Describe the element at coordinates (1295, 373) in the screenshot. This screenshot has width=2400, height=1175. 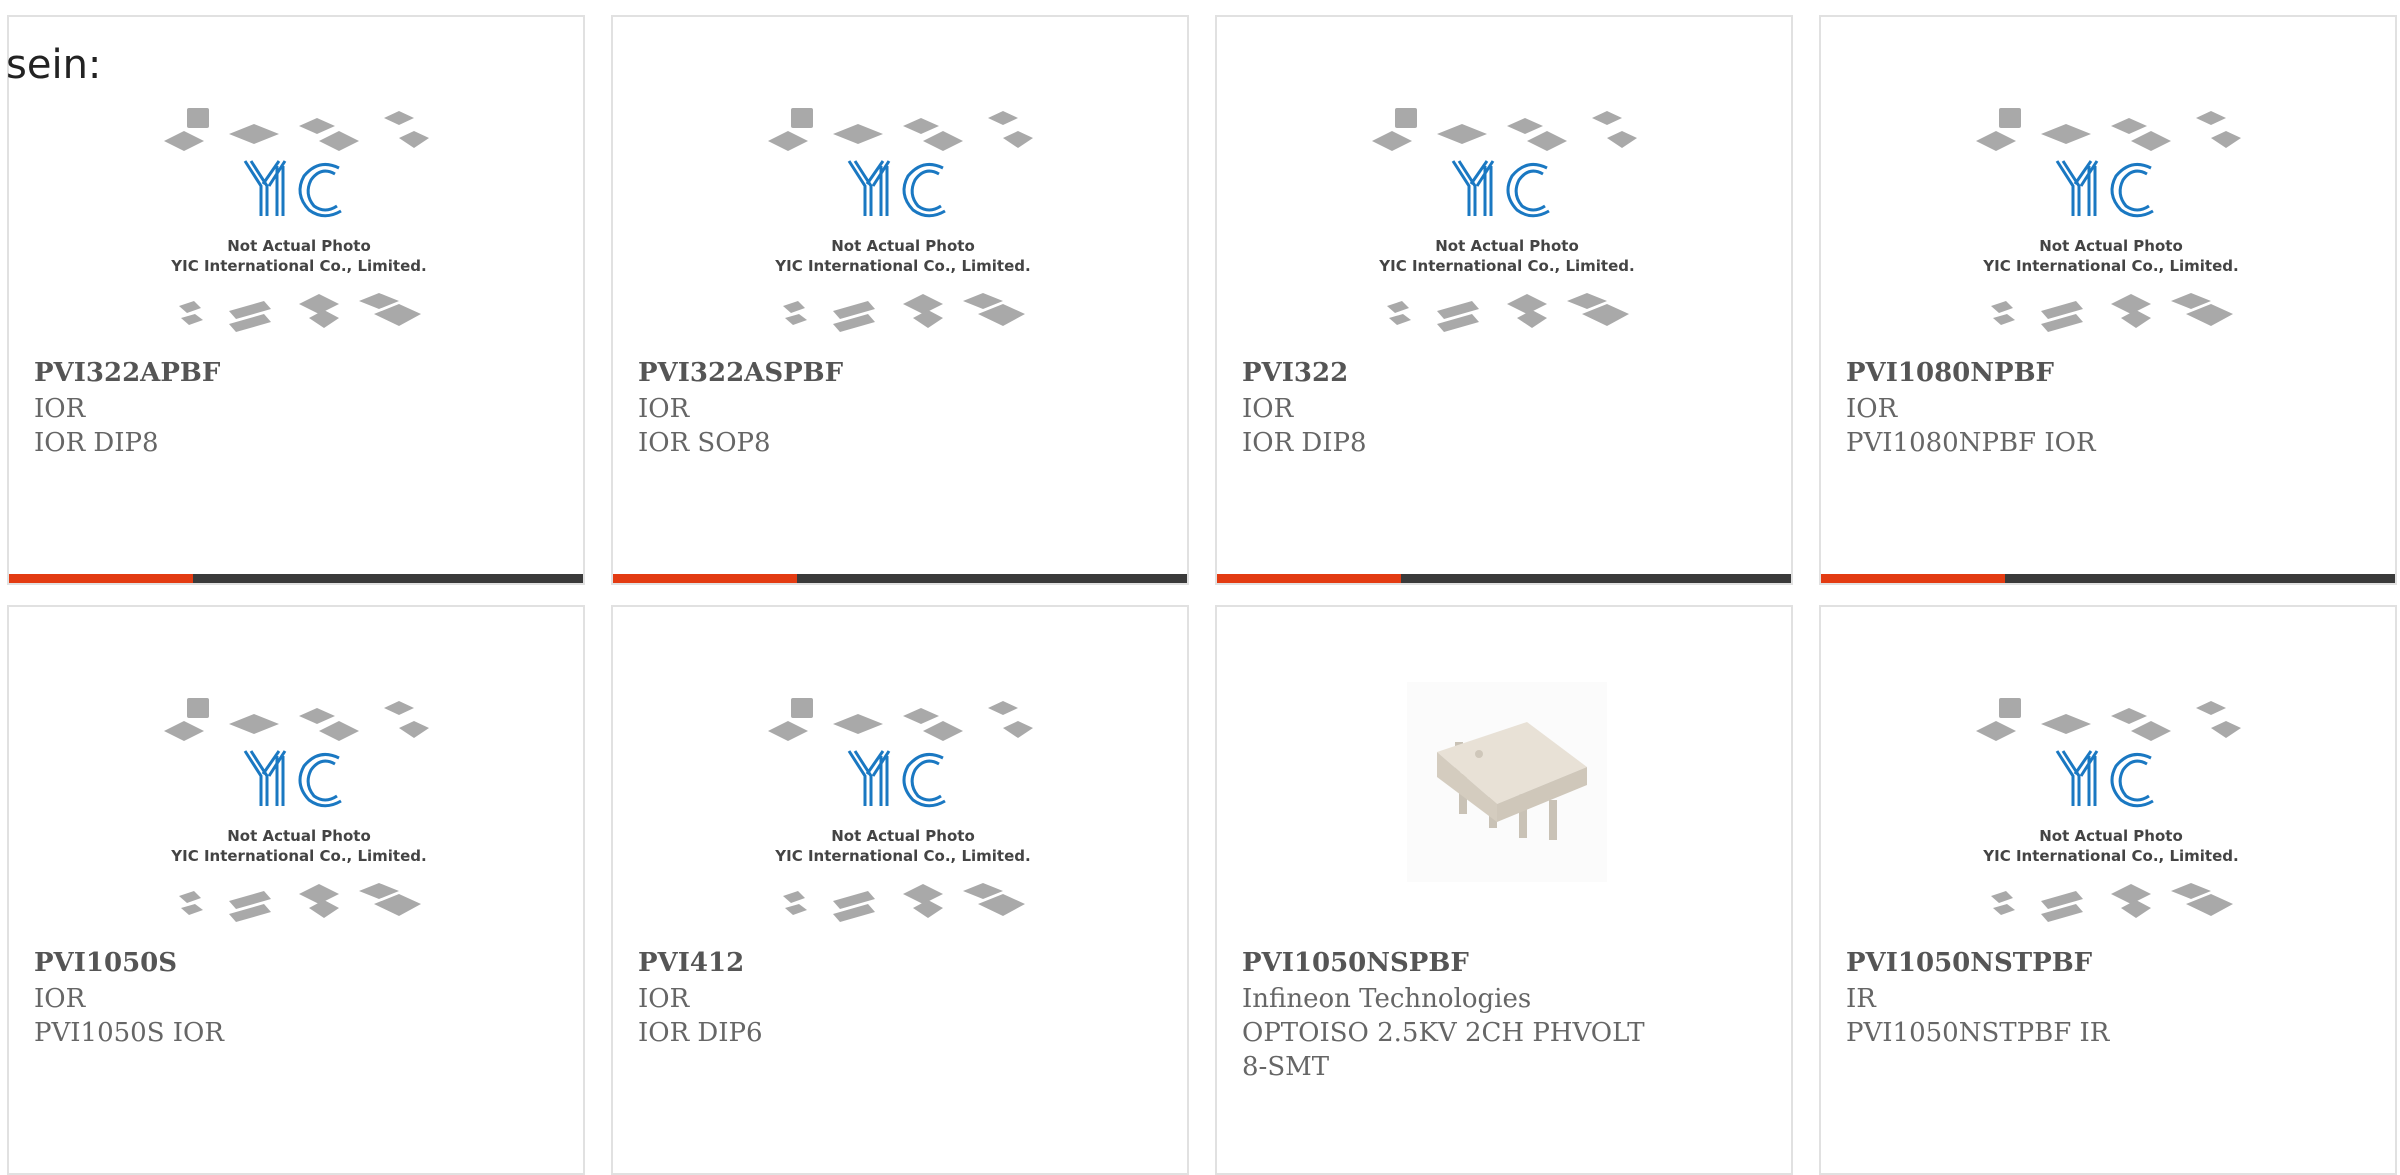
I see `part-number: PVI322` at that location.